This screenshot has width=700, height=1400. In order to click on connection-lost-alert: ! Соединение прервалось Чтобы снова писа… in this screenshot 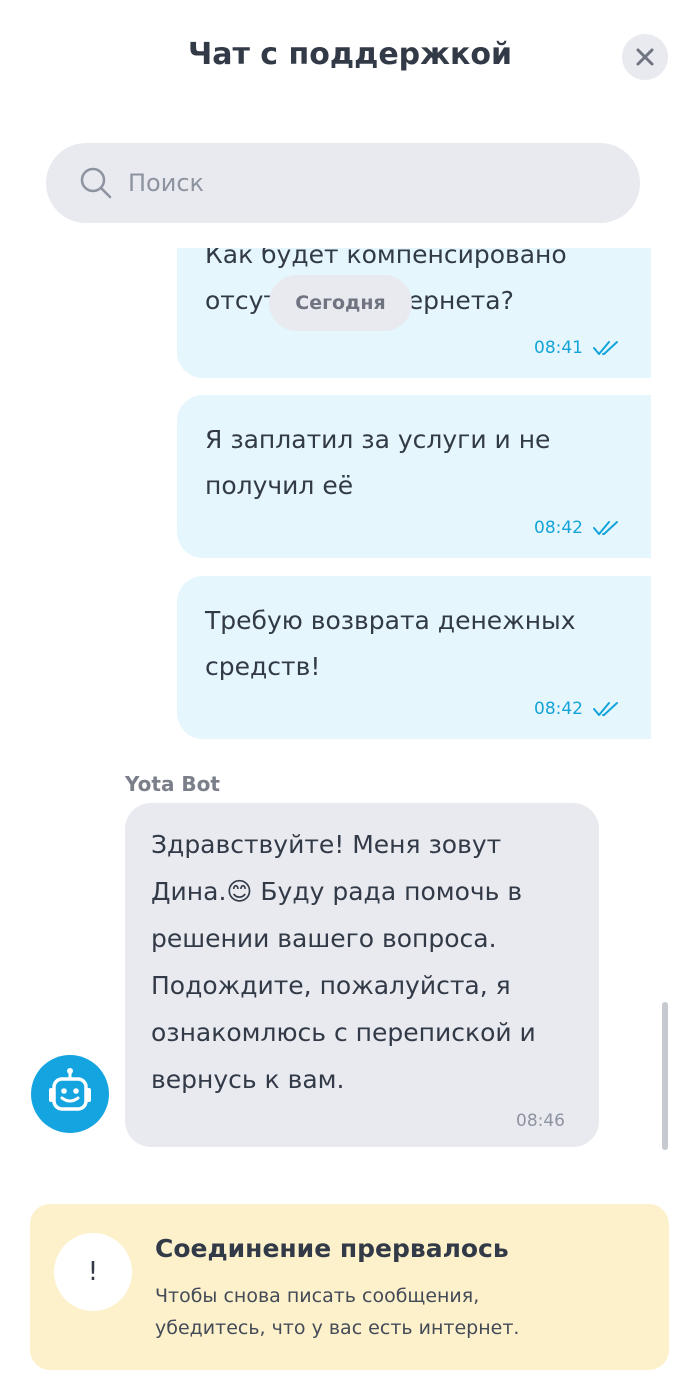, I will do `click(349, 1287)`.